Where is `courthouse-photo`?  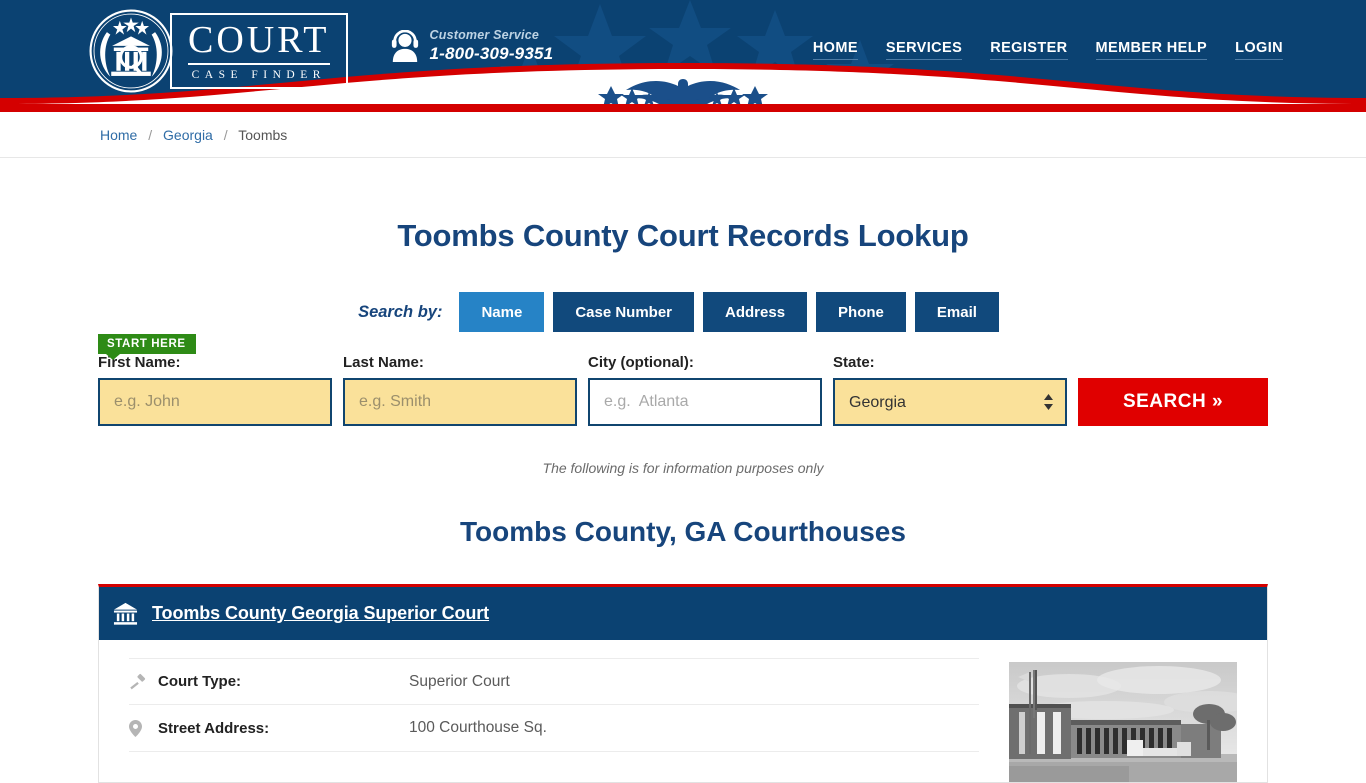
courthouse-photo is located at coordinates (1123, 722).